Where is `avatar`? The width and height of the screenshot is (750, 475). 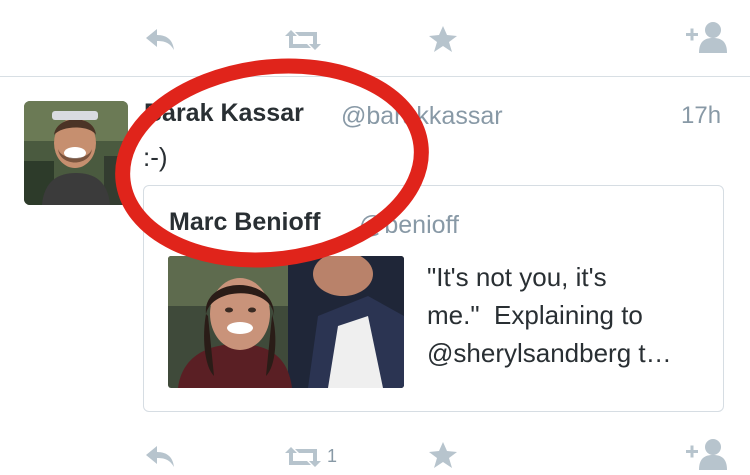
avatar is located at coordinates (76, 153).